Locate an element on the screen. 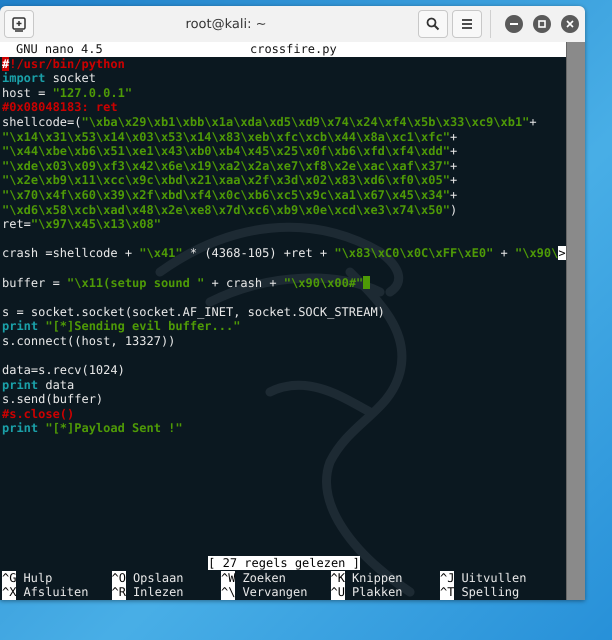 This screenshot has width=612, height=640. window-title: root@kali: ~ is located at coordinates (226, 24).